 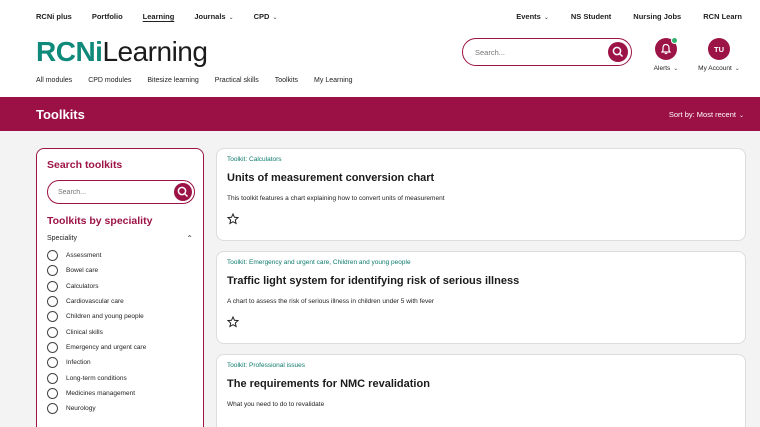 I want to click on option-label: Infection, so click(x=78, y=363).